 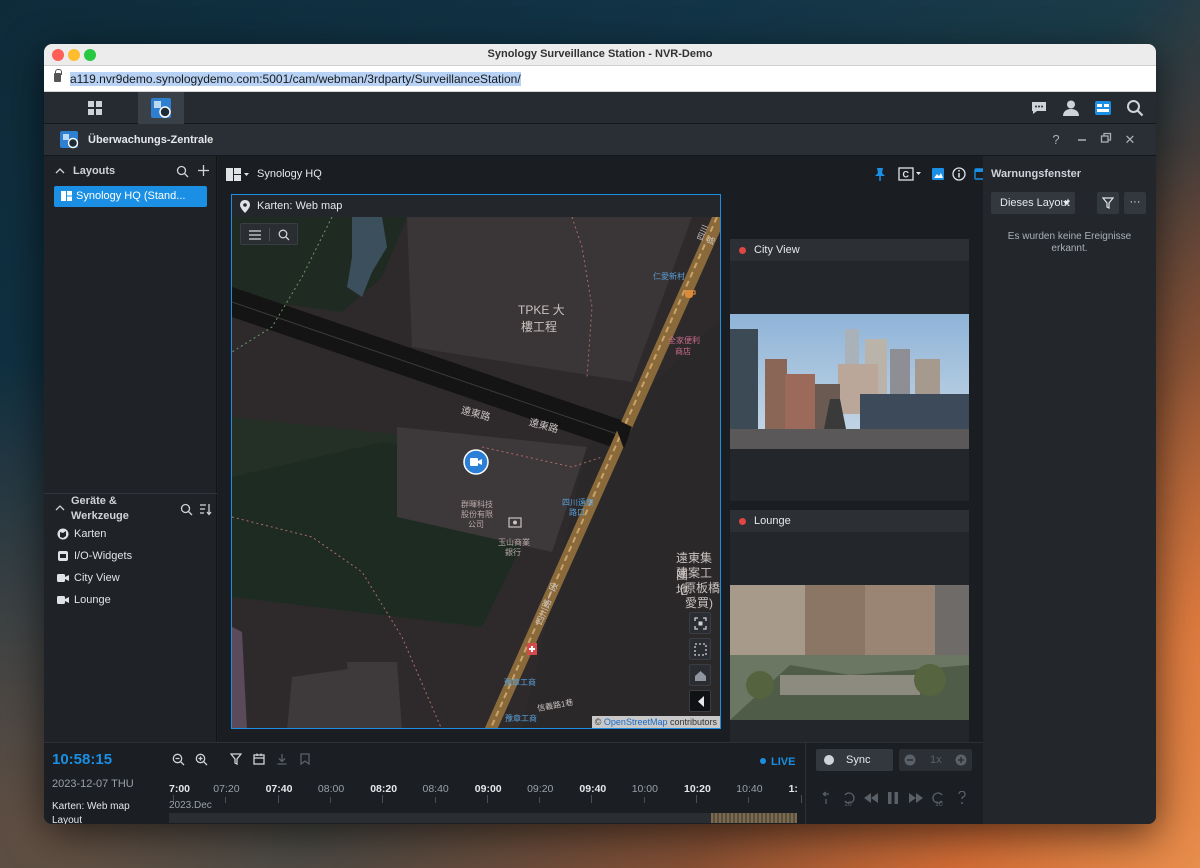 I want to click on device-item-lounge: Lounge, so click(x=84, y=600).